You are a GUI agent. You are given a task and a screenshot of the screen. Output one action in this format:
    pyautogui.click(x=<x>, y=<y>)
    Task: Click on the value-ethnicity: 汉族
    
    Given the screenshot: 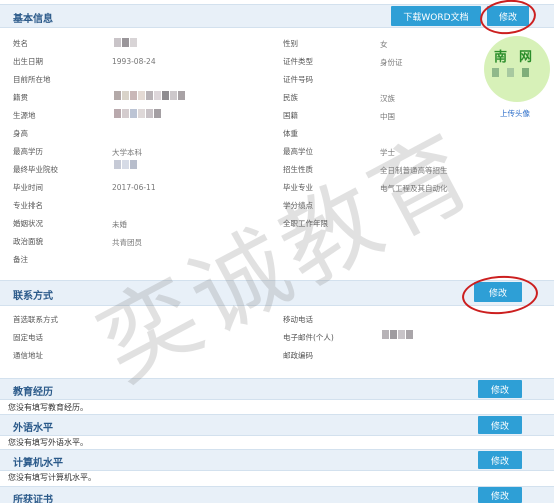 What is the action you would take?
    pyautogui.click(x=387, y=98)
    